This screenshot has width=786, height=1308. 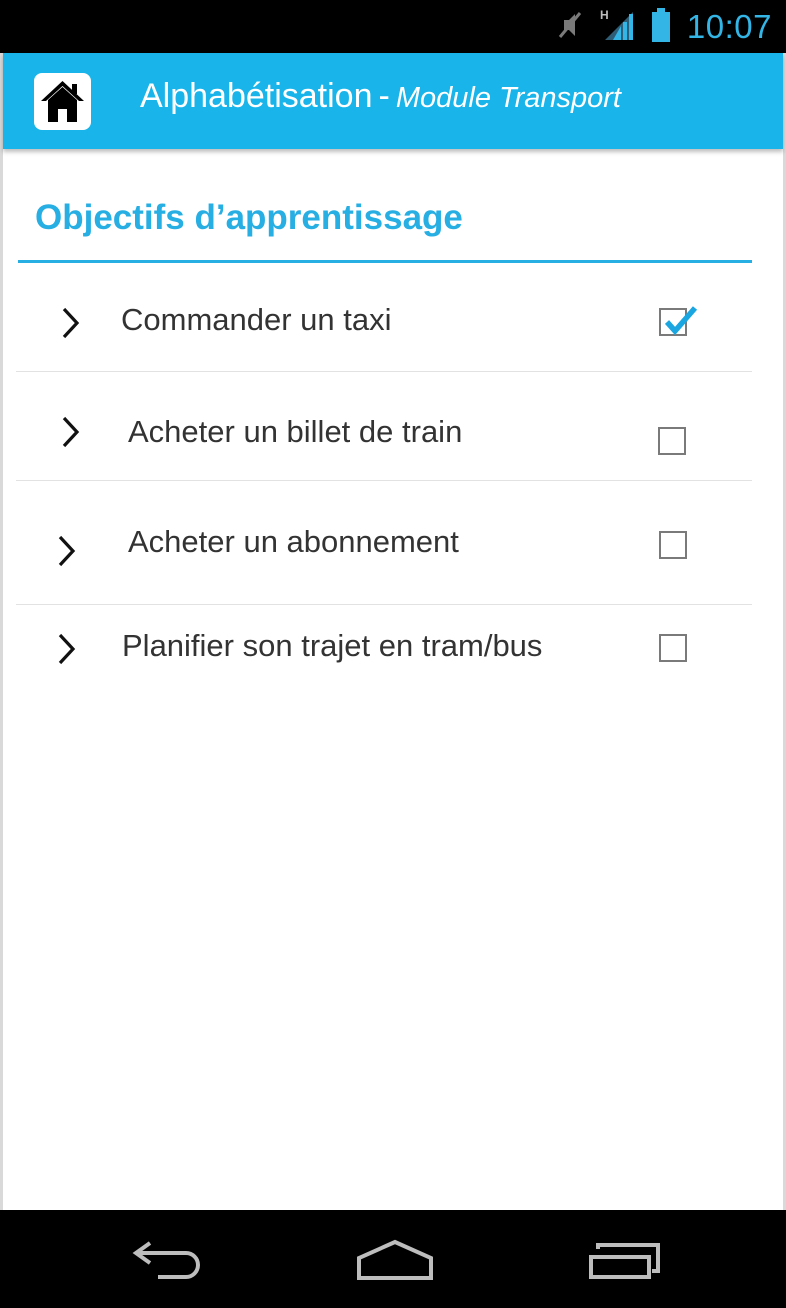 What do you see at coordinates (385, 261) in the screenshot?
I see `section-divider` at bounding box center [385, 261].